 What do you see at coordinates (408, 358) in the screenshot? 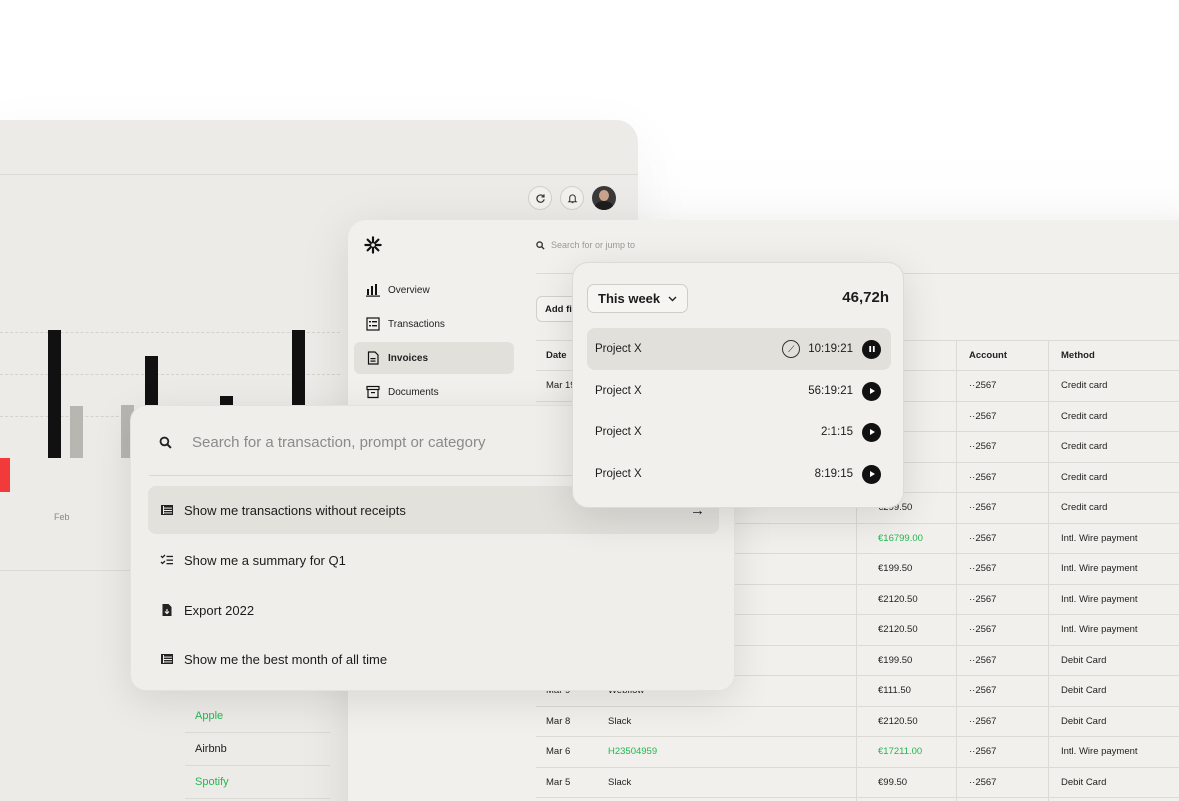
I see `sidebar-item-label: Invoices` at bounding box center [408, 358].